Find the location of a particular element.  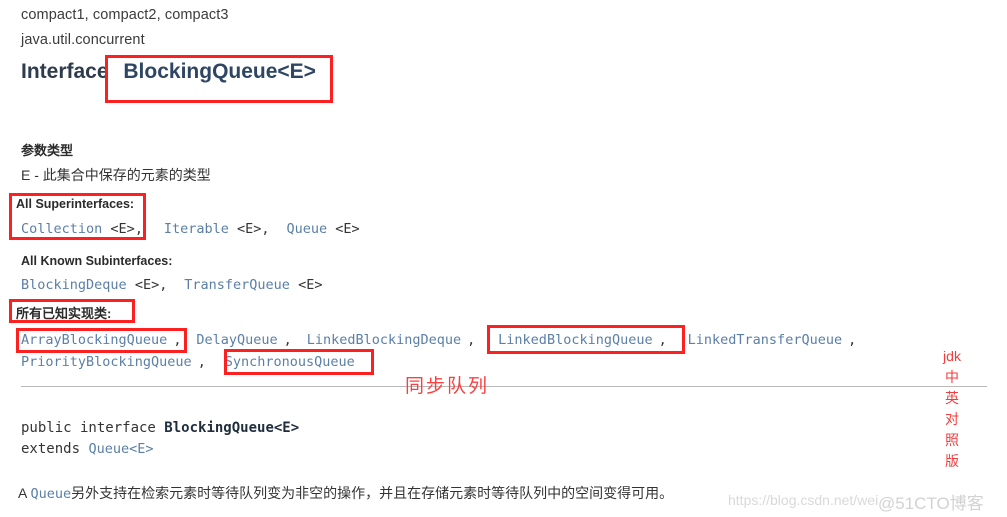

link-linkedblockingqueue: LinkedBlockingQueue is located at coordinates (575, 340).